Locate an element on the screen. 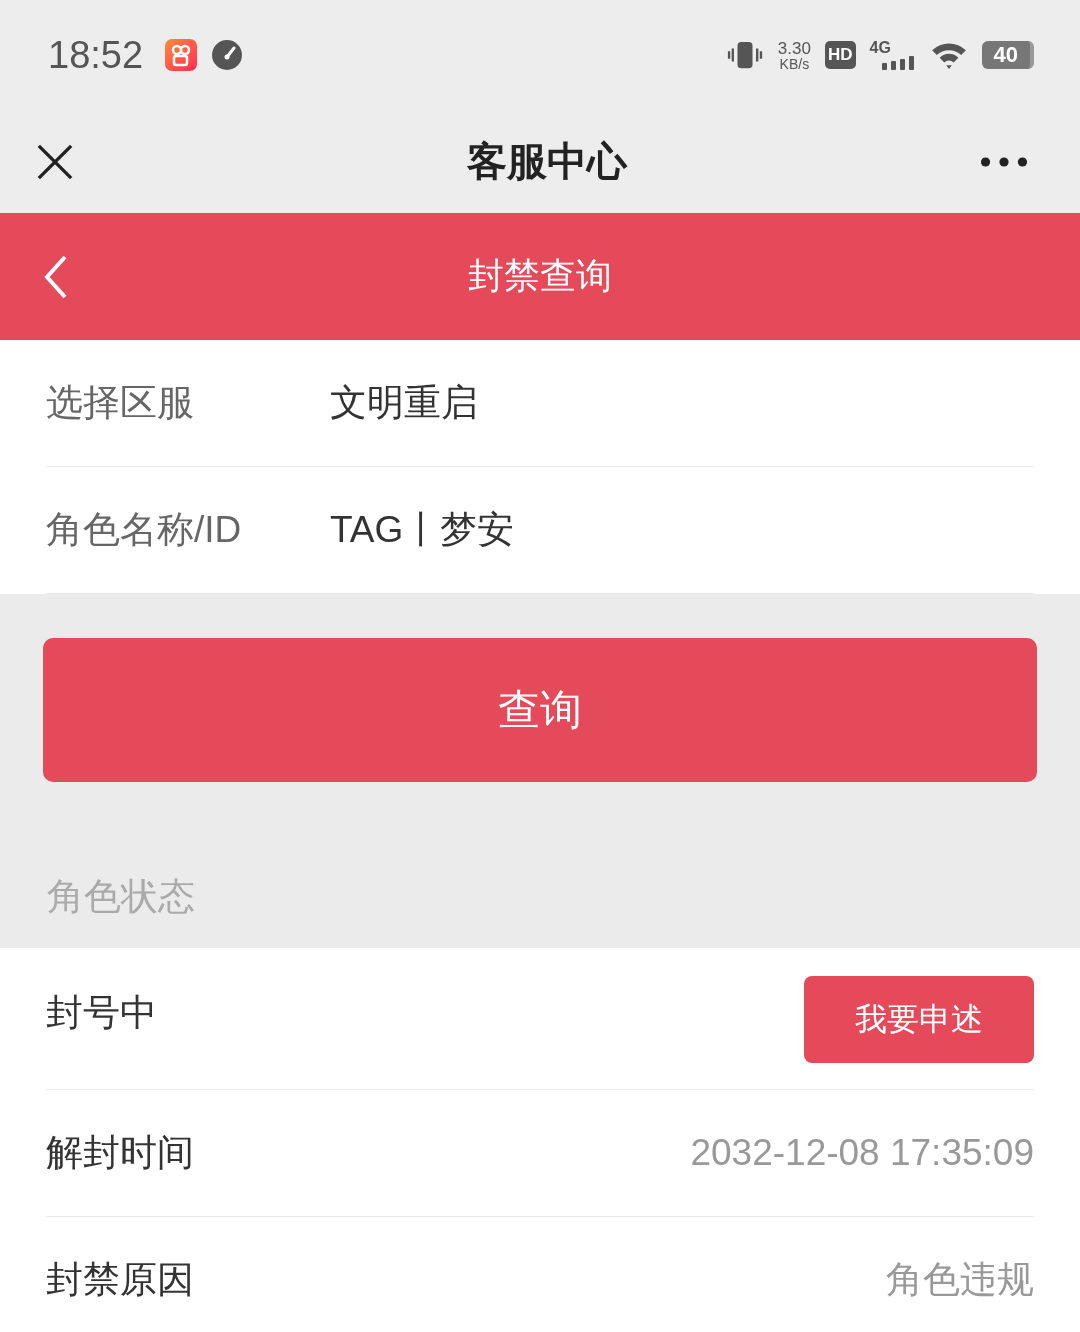  field-label: 选择区服 is located at coordinates (120, 403).